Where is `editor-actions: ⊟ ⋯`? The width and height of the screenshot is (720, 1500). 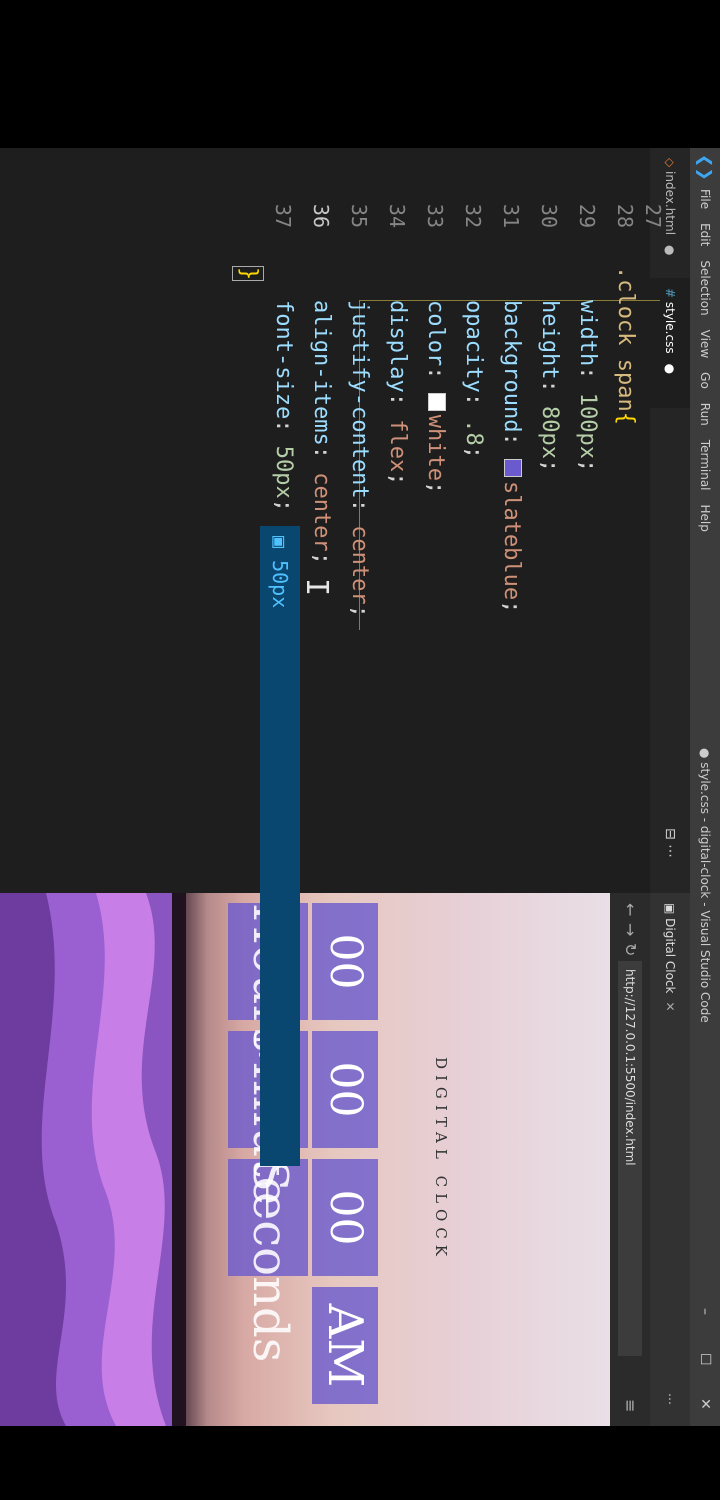
editor-actions: ⊟ ⋯ is located at coordinates (670, 843).